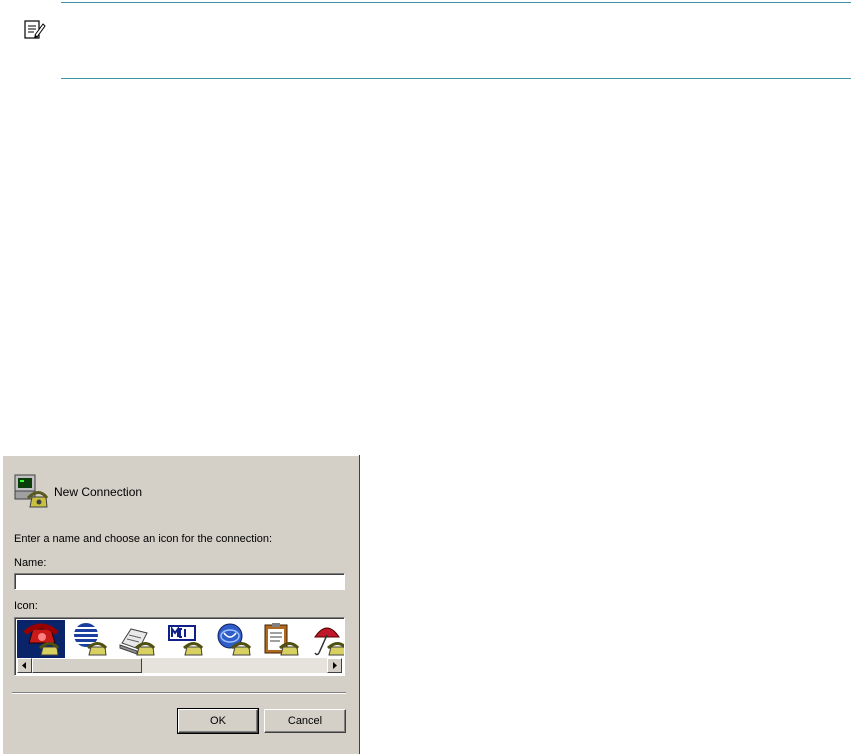  I want to click on red-telephone-icon, so click(41, 639).